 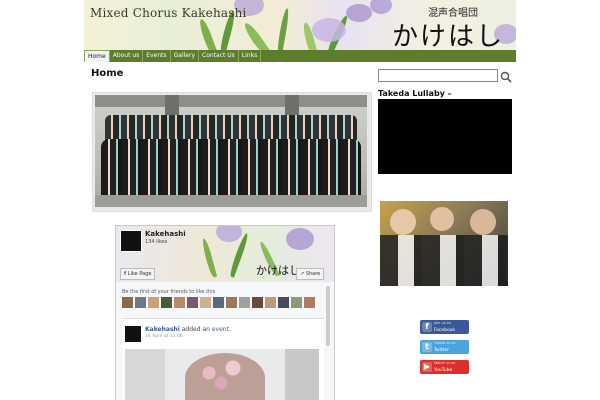 I want to click on facebook-like-count: 134 likes, so click(x=156, y=242).